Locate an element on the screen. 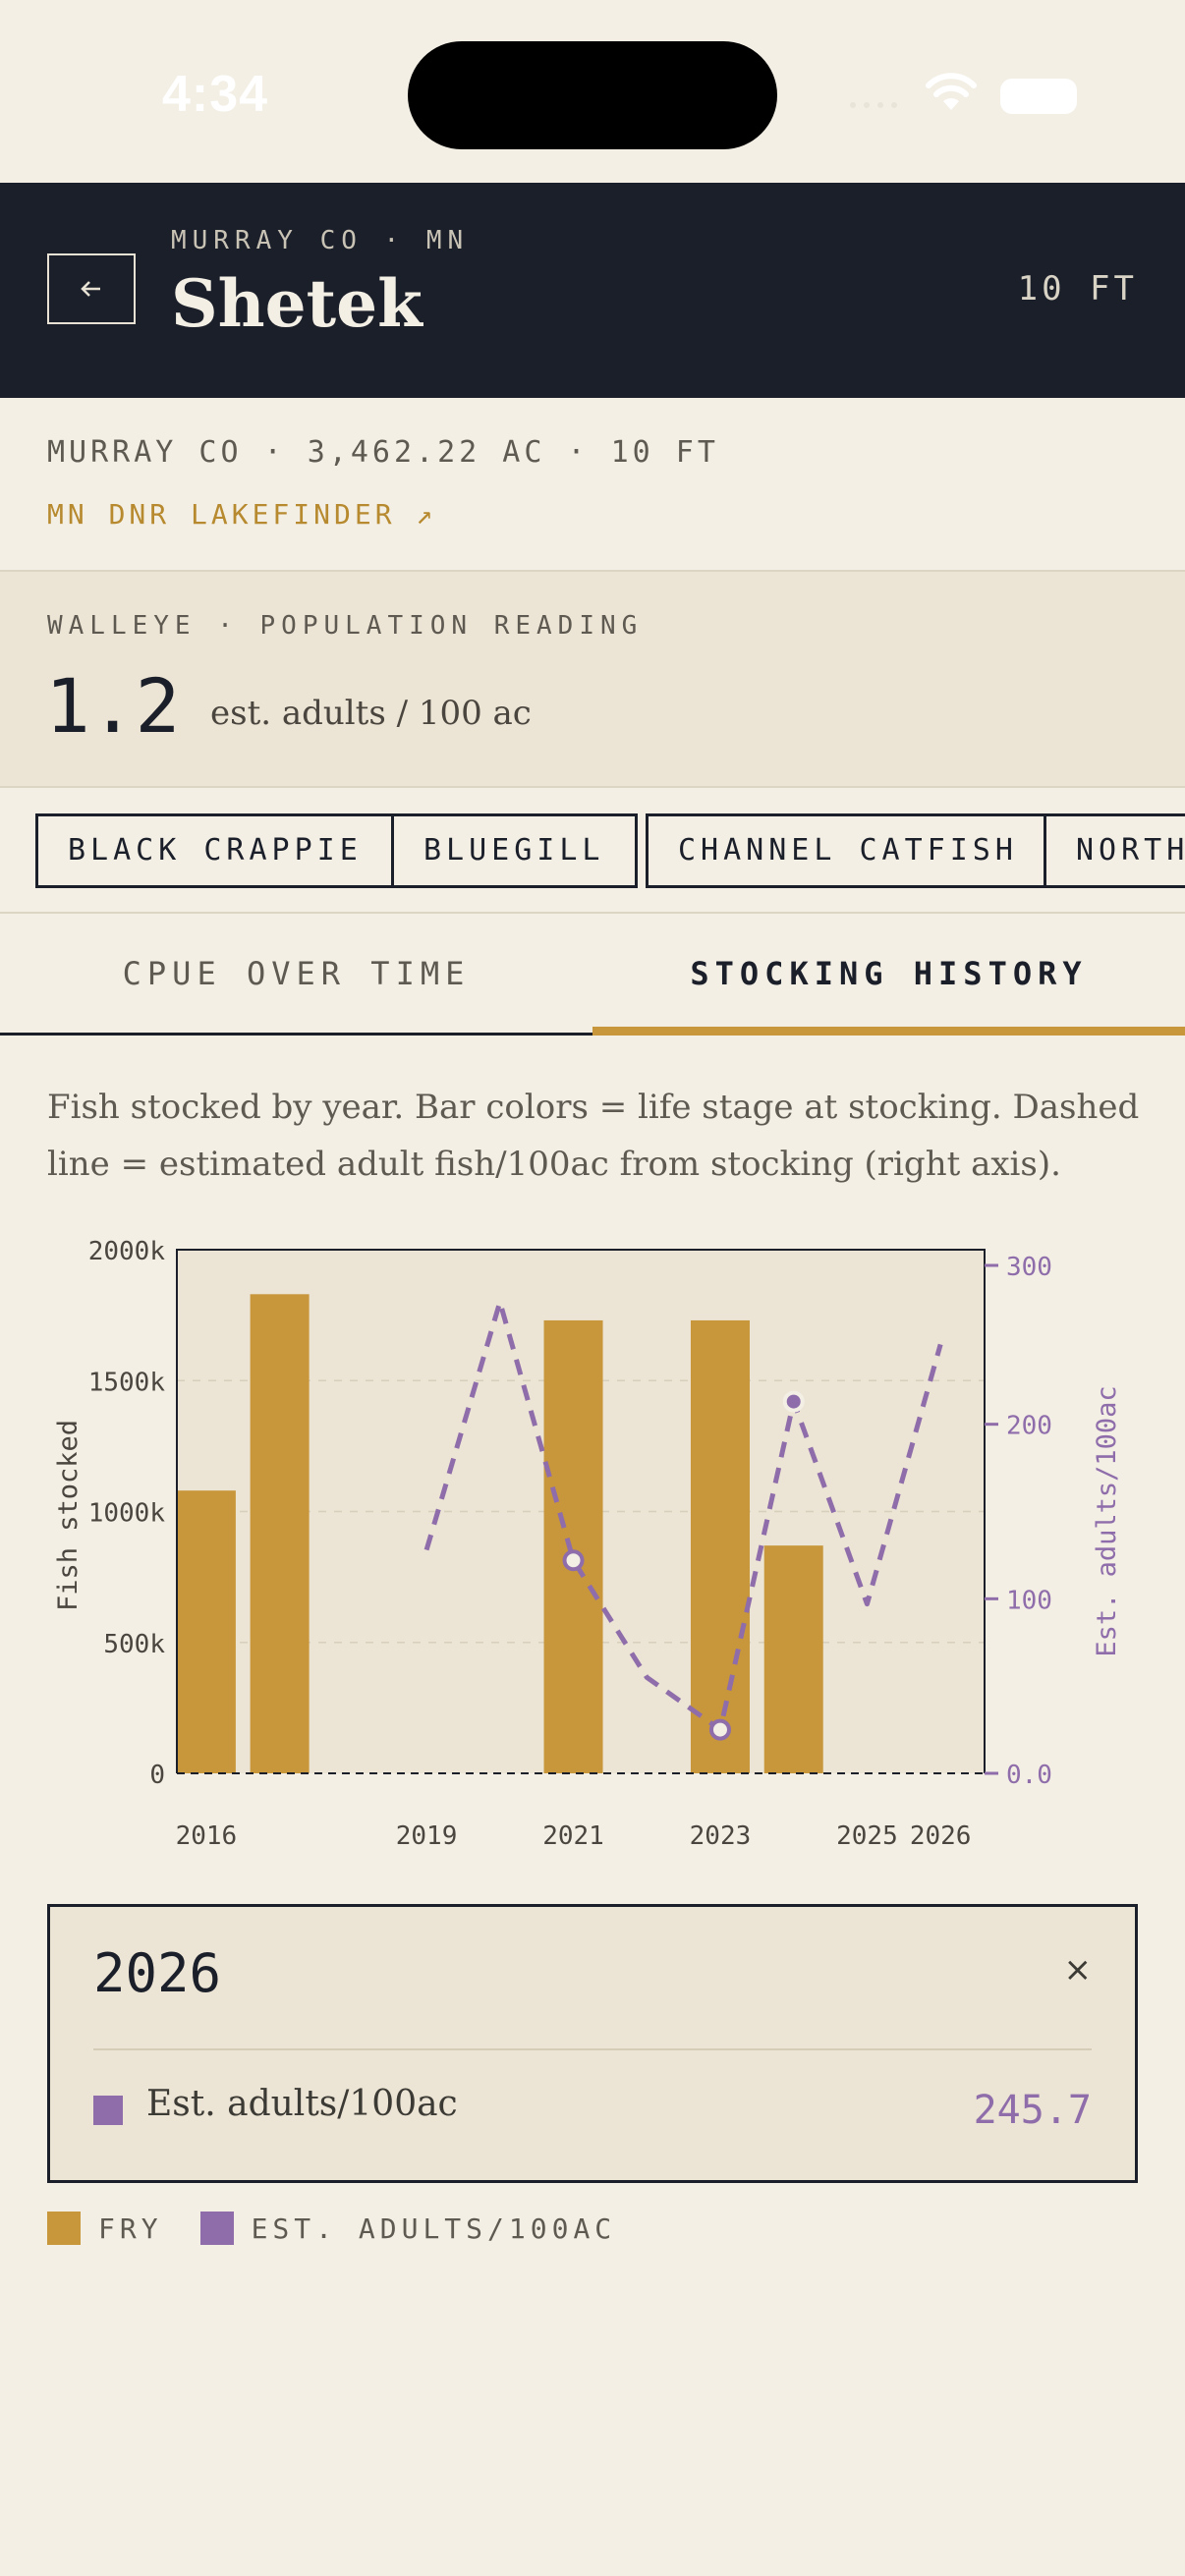  wifi-icon is located at coordinates (952, 90).